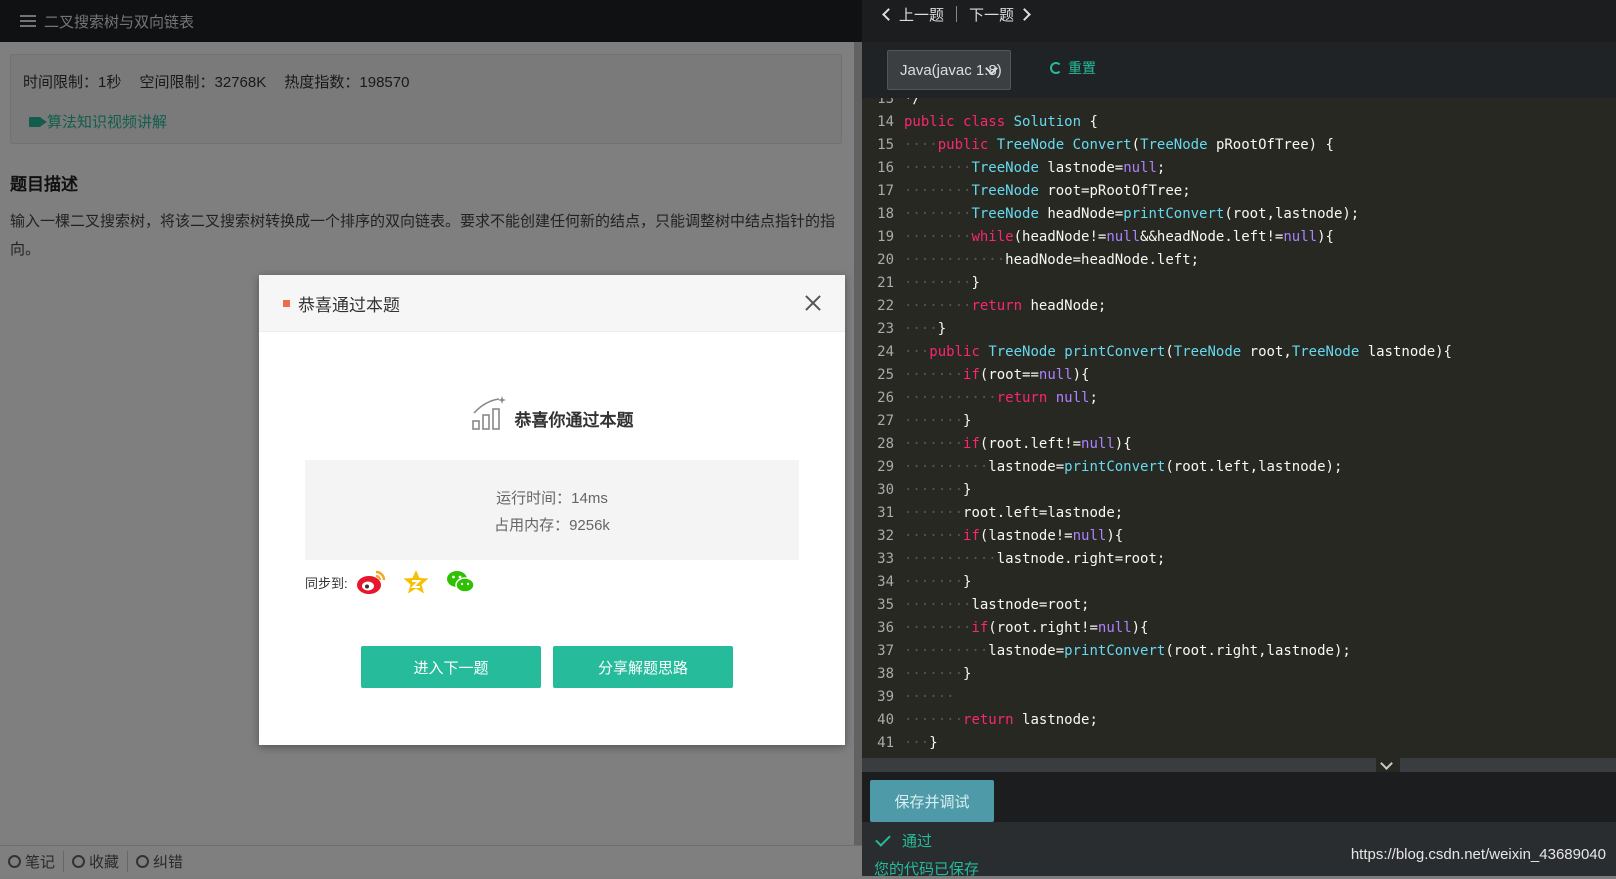 The height and width of the screenshot is (879, 1616). I want to click on code-line: 40 ·······return lastnode;, so click(1239, 720).